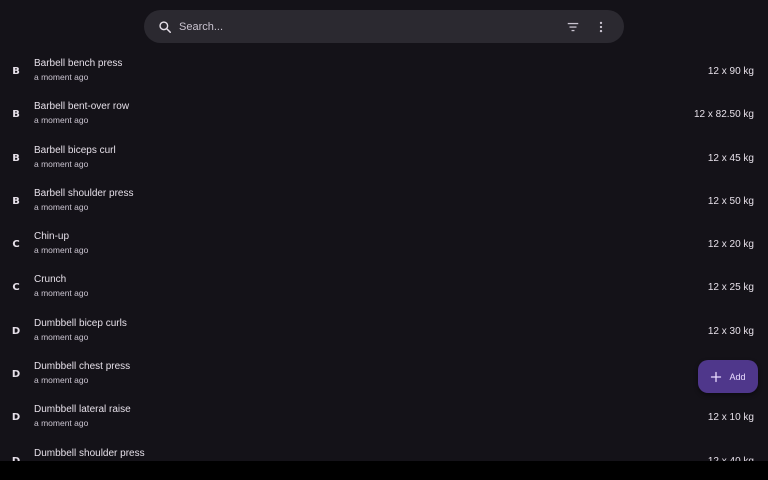  I want to click on last-set-value: 12 x 30 kg, so click(730, 331).